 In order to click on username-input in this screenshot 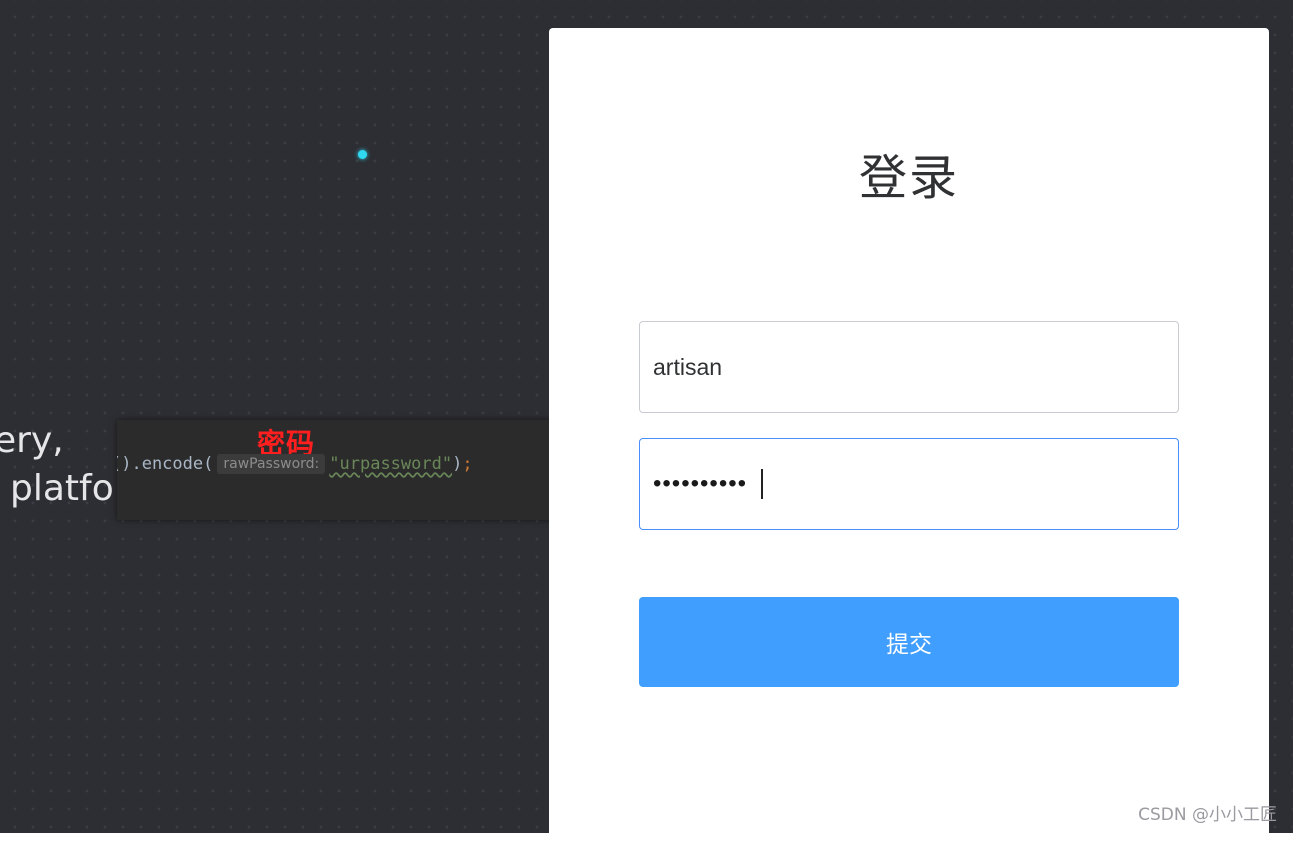, I will do `click(908, 367)`.